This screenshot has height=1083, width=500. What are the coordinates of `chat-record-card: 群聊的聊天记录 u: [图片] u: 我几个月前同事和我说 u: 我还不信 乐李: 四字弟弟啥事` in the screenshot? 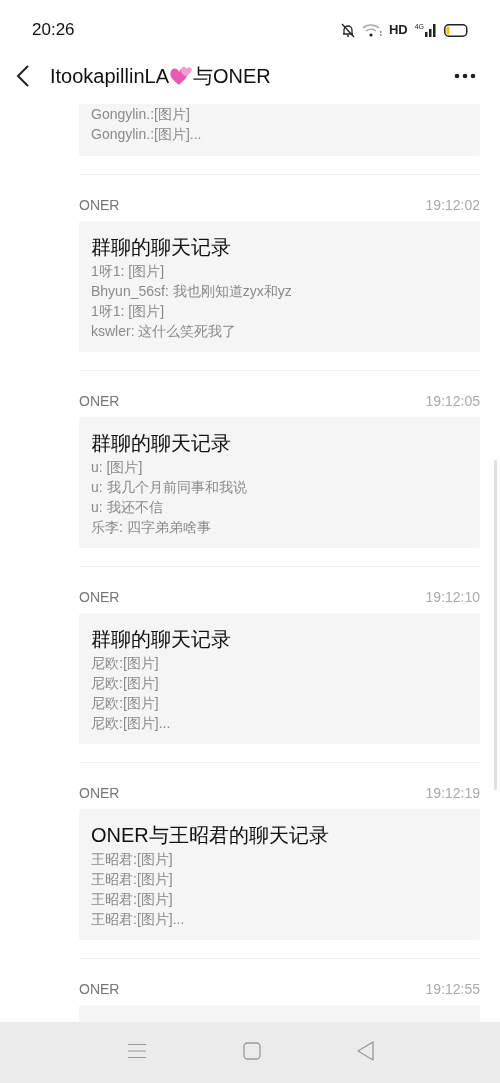 It's located at (279, 482).